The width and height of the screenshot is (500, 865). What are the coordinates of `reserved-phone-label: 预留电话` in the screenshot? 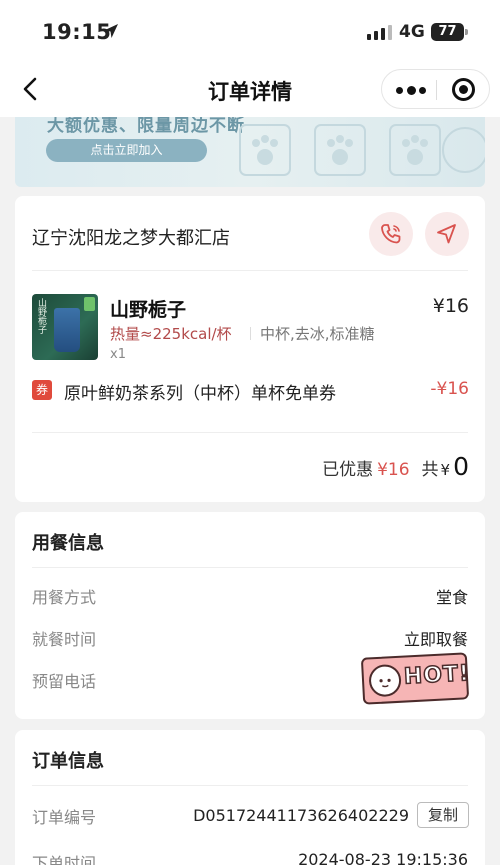 It's located at (64, 681).